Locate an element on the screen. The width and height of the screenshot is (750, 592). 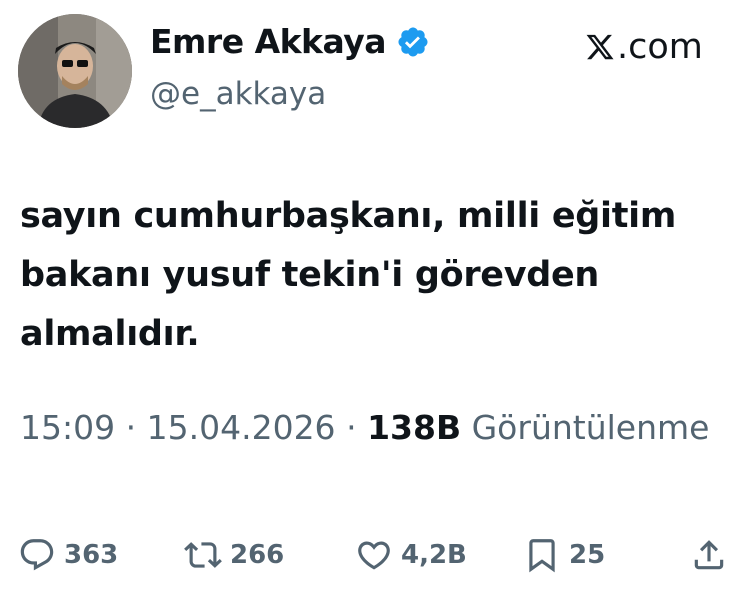
heart-icon is located at coordinates (374, 555).